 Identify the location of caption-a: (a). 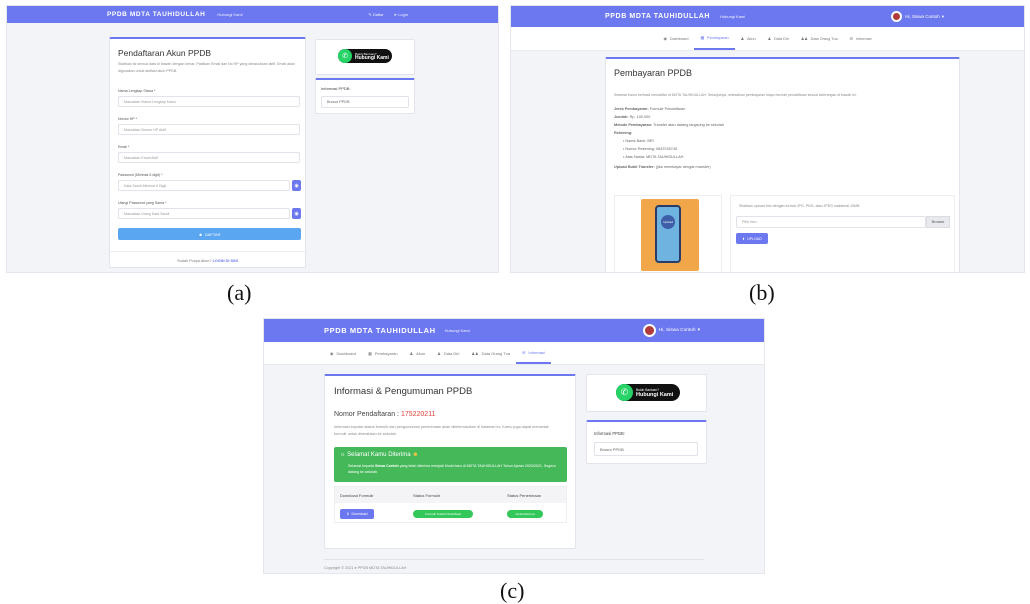
(239, 292).